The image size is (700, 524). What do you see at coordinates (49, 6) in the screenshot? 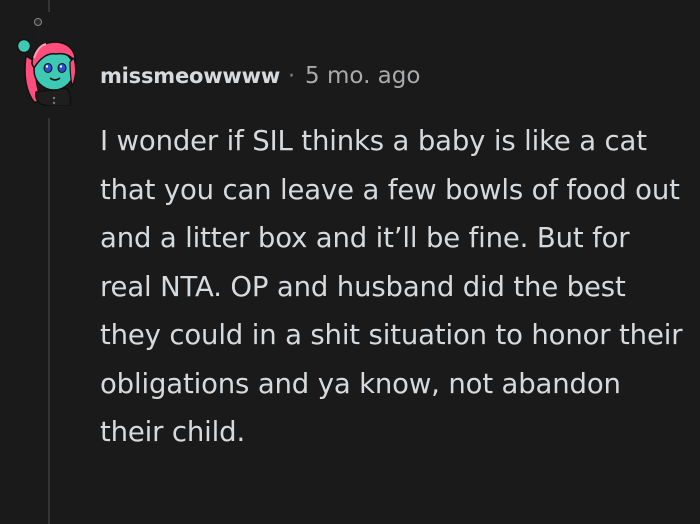
I see `thread-line-top` at bounding box center [49, 6].